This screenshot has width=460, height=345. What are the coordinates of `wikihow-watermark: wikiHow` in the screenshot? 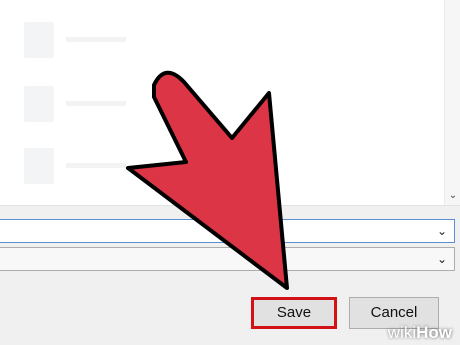 It's located at (420, 333).